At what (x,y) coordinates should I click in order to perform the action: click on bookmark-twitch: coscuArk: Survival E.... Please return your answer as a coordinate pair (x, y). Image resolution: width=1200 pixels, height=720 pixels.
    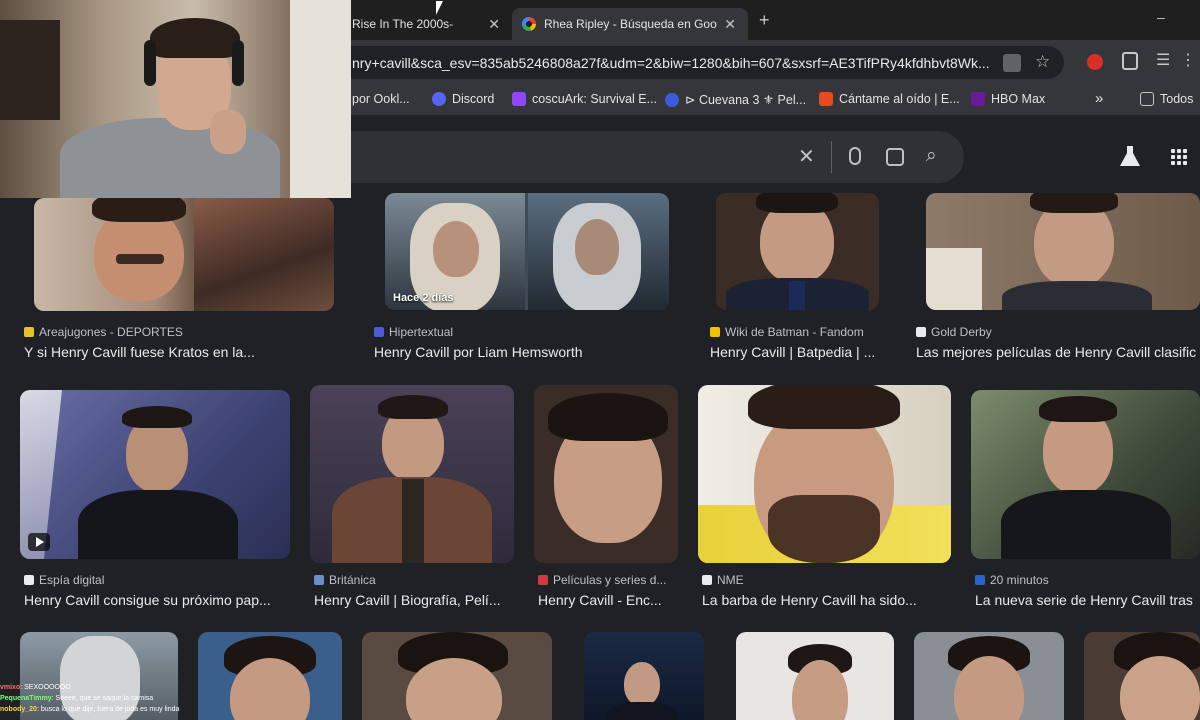
    Looking at the image, I should click on (584, 99).